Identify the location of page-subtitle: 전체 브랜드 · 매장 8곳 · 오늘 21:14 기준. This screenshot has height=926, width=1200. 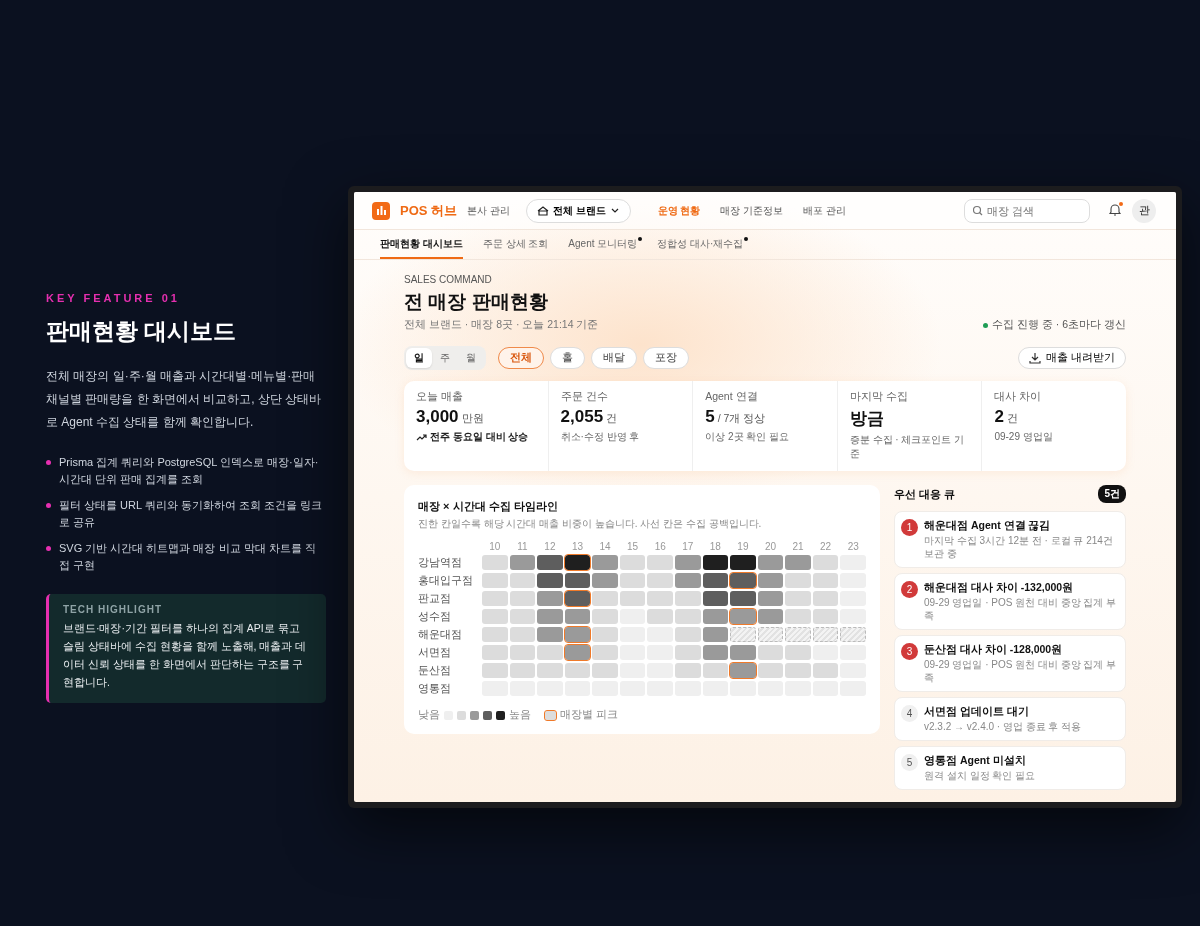
(501, 325).